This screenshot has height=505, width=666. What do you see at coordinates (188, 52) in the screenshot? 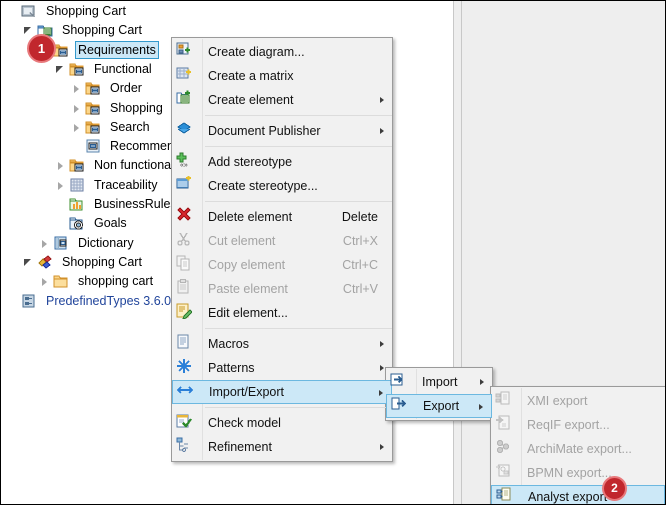
I see `create-diagram-icon` at bounding box center [188, 52].